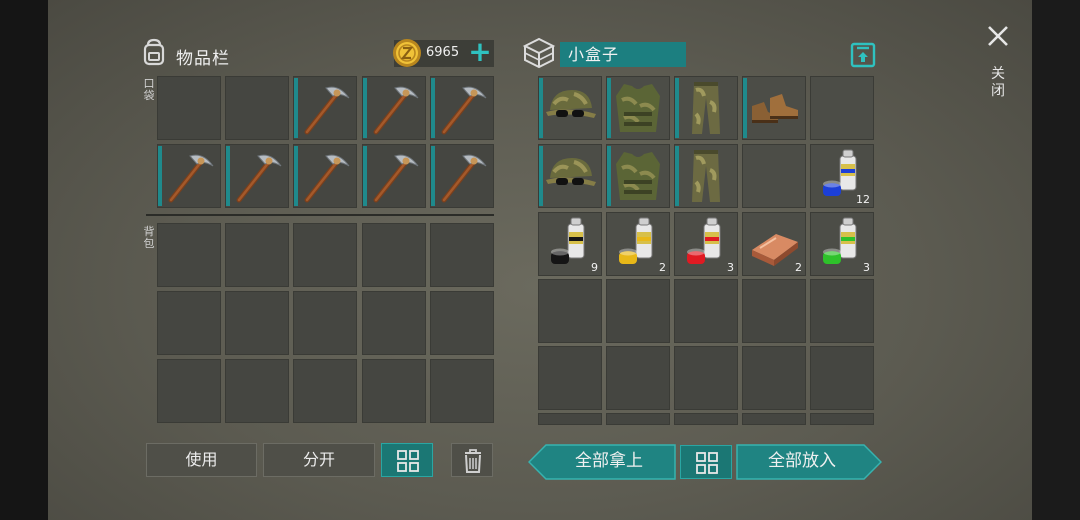  Describe the element at coordinates (149, 89) in the screenshot. I see `pocket-label: 口袋` at that location.